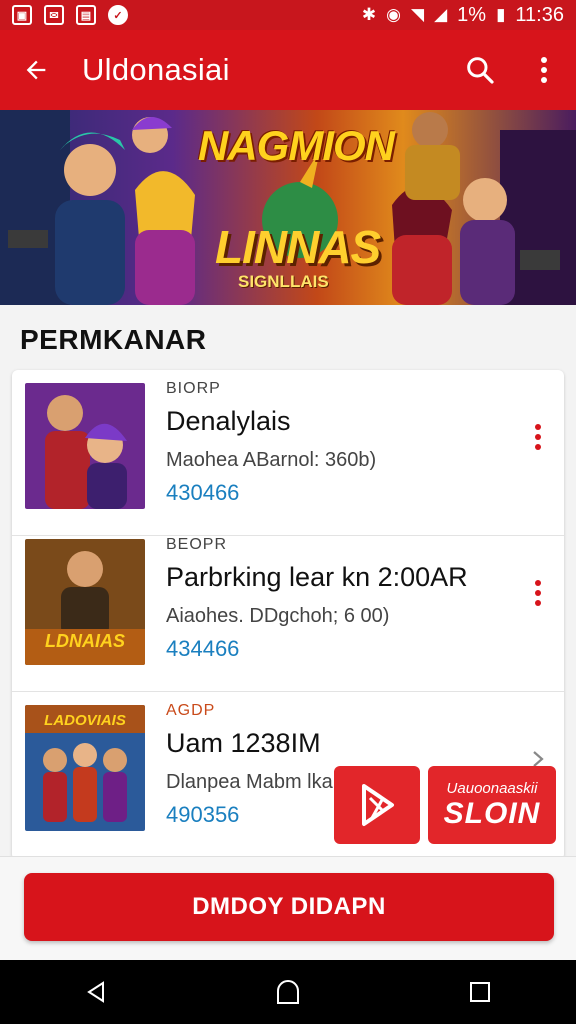 This screenshot has width=576, height=1024. What do you see at coordinates (54, 15) in the screenshot?
I see `gmail-notification-icon: ✉` at bounding box center [54, 15].